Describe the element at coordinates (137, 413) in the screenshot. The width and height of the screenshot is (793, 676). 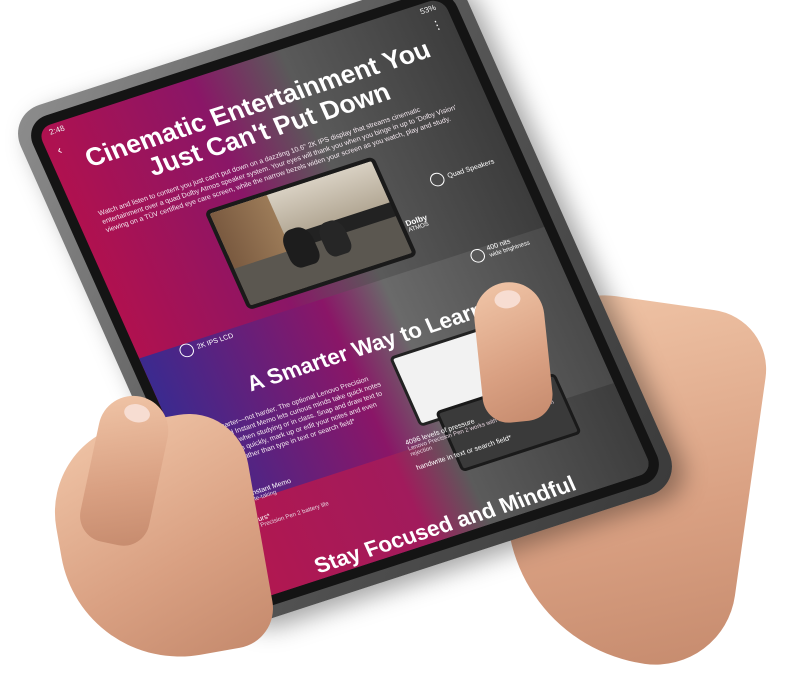
I see `left-thumbnail` at that location.